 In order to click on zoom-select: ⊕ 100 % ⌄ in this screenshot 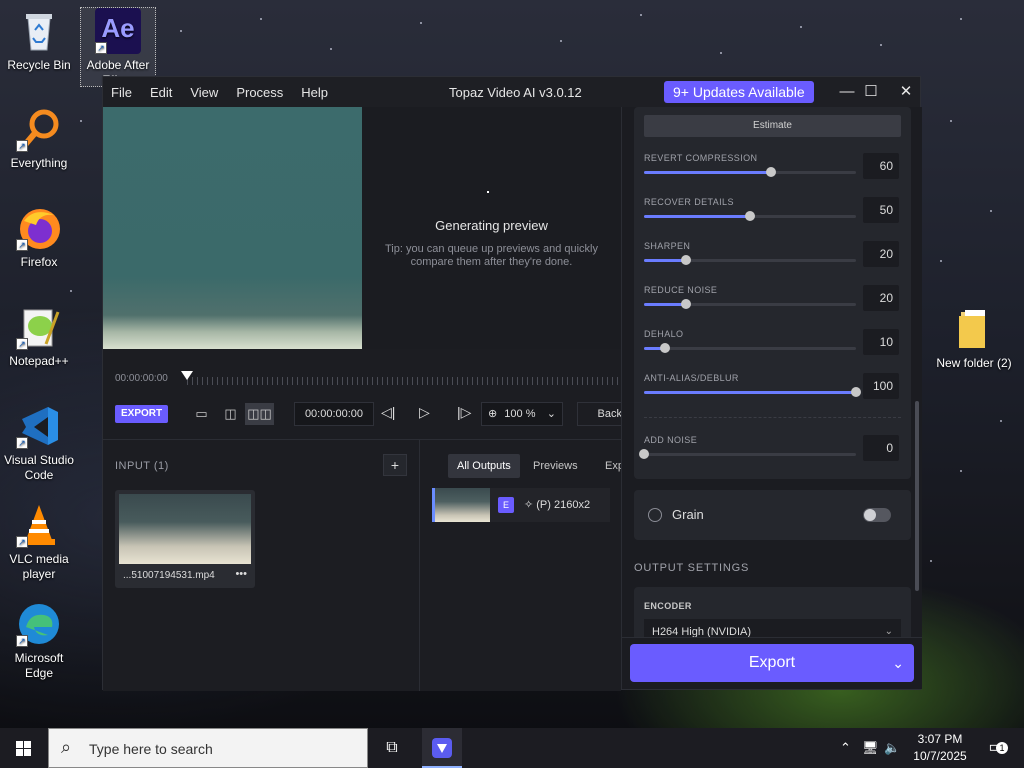, I will do `click(522, 414)`.